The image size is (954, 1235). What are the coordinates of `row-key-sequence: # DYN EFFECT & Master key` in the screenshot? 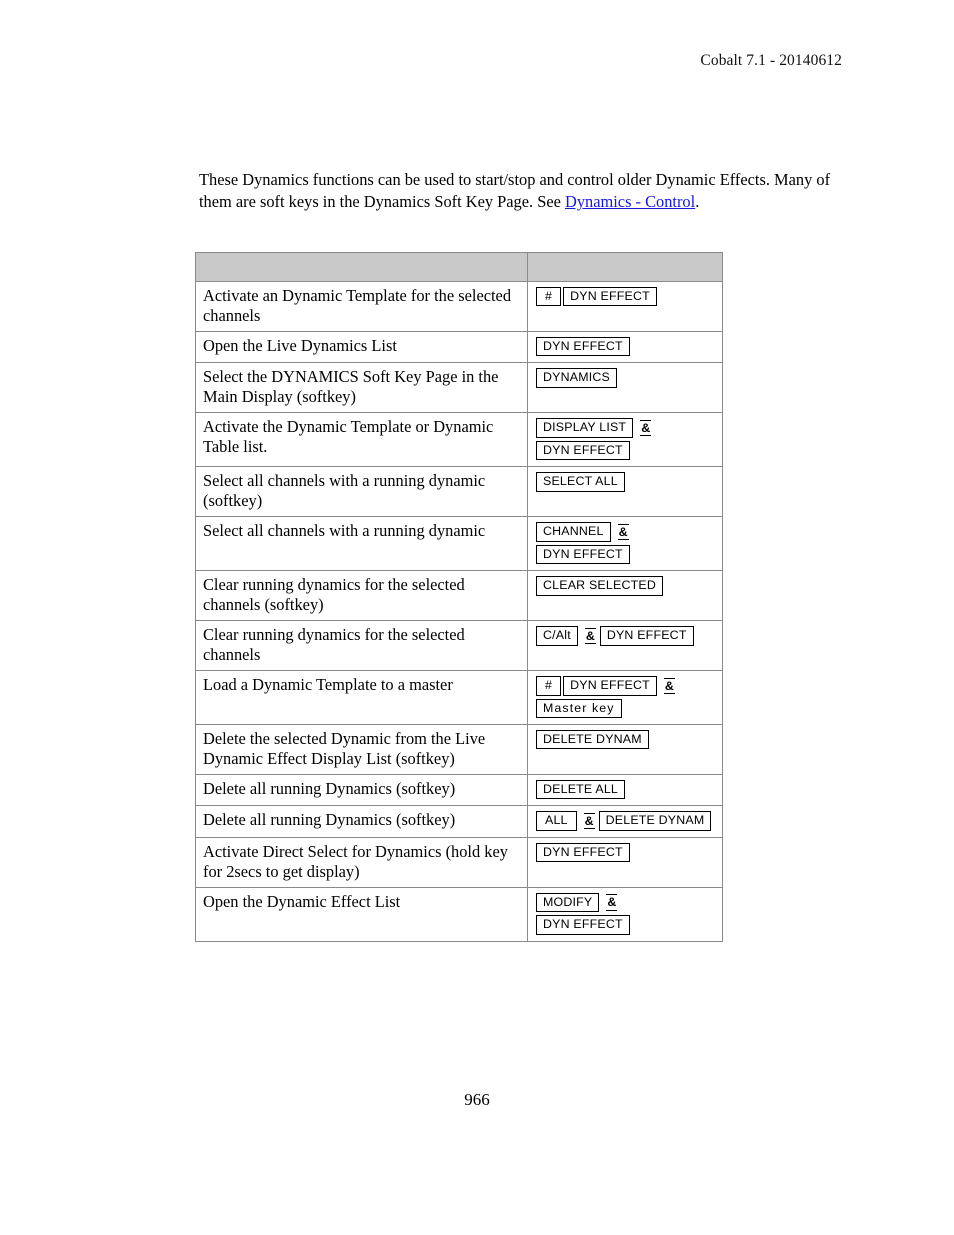 It's located at (625, 697).